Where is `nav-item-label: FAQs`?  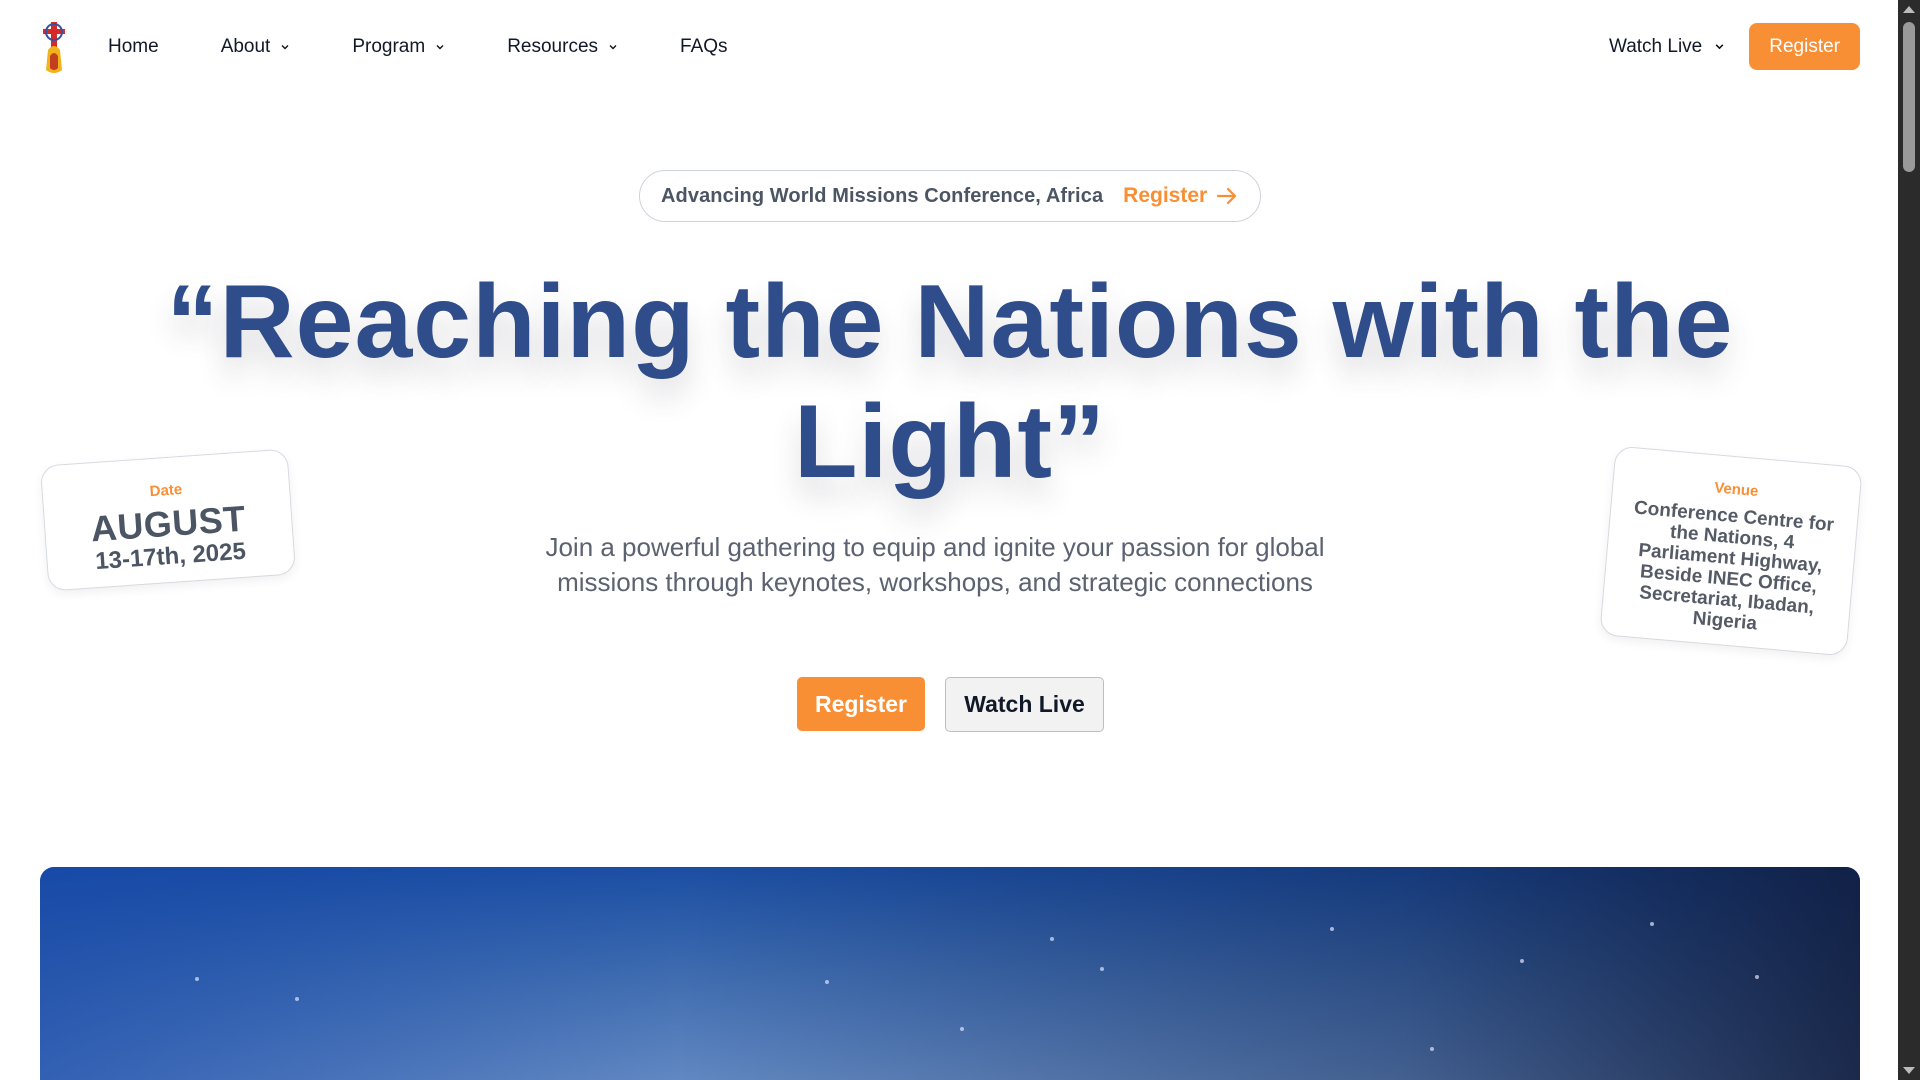 nav-item-label: FAQs is located at coordinates (704, 46).